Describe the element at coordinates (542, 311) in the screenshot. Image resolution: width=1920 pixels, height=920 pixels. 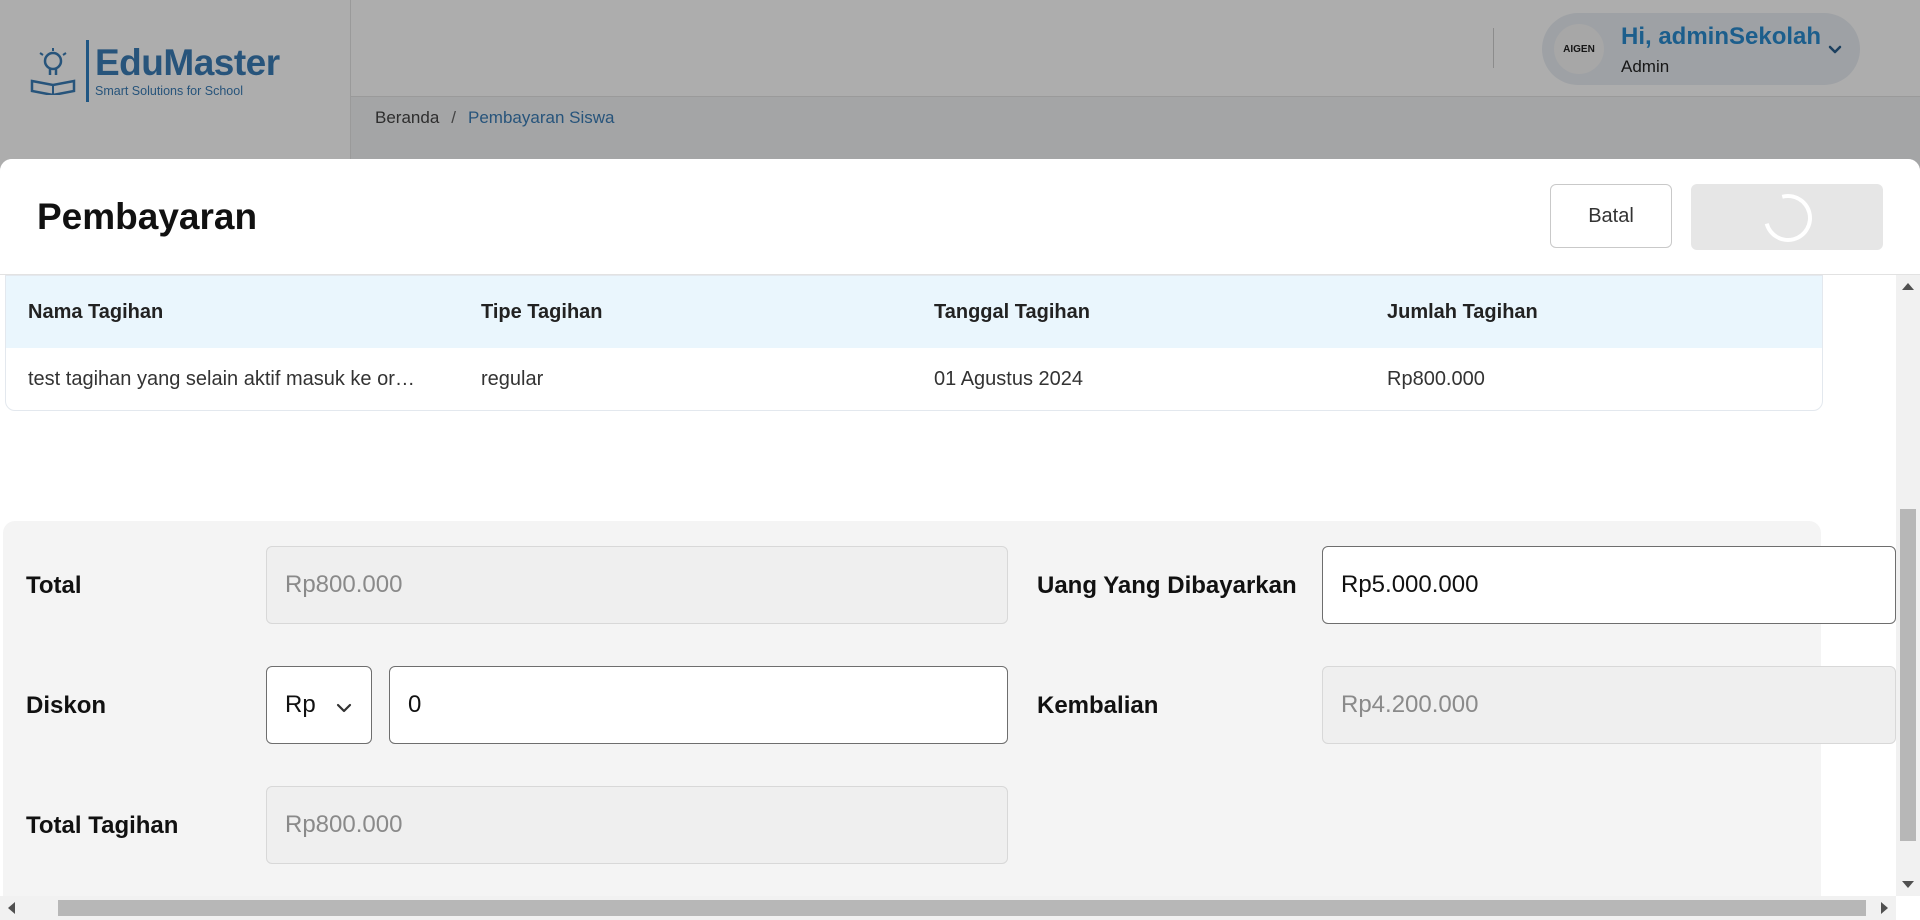
I see `column-header: Tipe Tagihan` at that location.